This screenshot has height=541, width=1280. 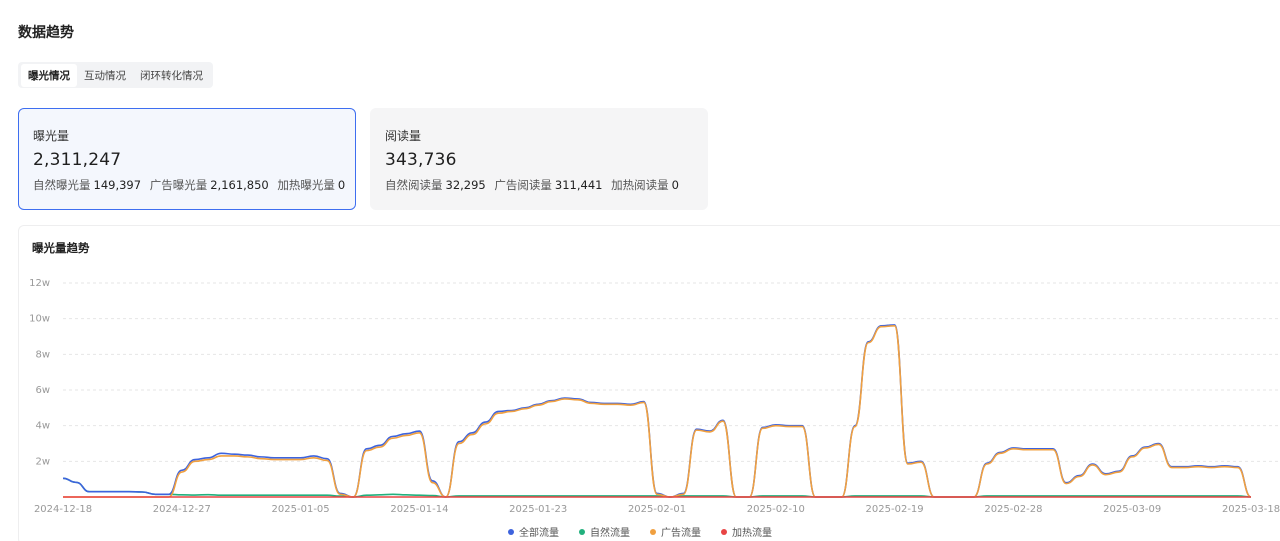 I want to click on legend-item: 自然流量, so click(x=604, y=531).